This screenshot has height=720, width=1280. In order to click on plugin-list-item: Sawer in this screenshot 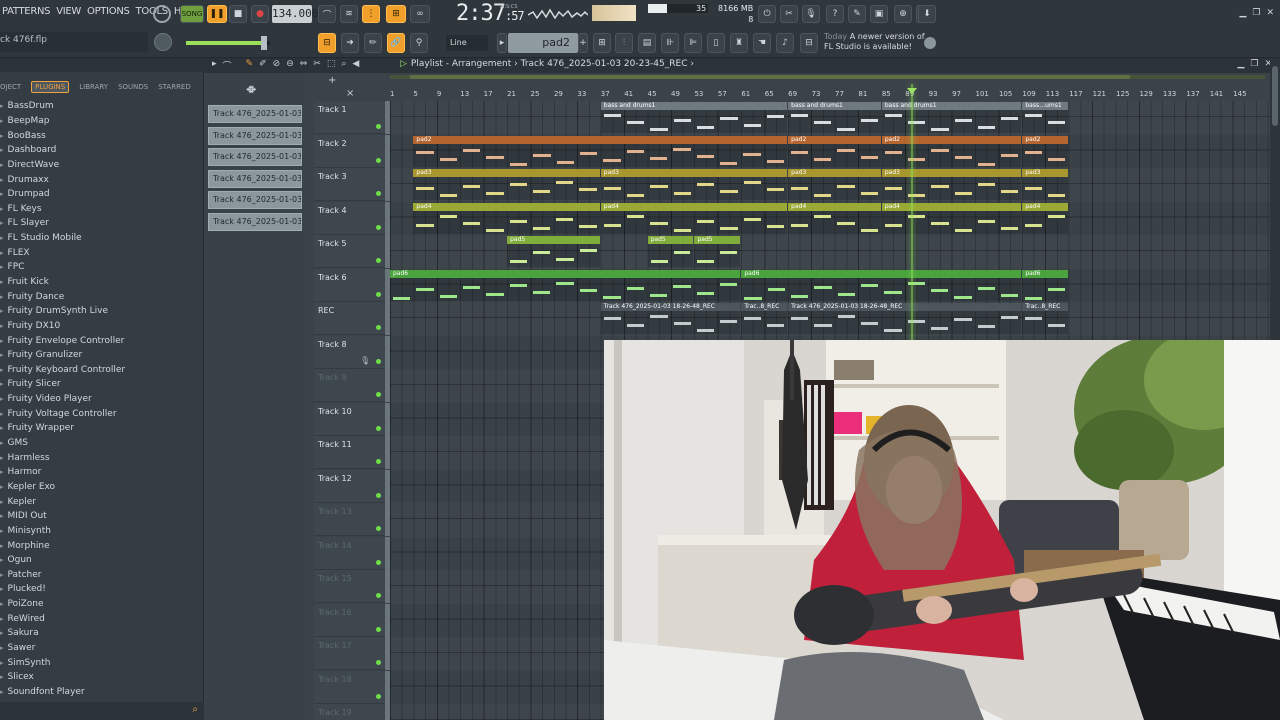, I will do `click(102, 648)`.